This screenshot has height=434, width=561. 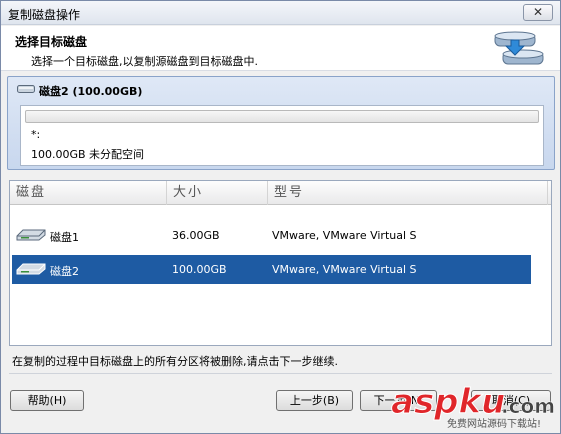 What do you see at coordinates (282, 135) in the screenshot?
I see `target-disk-map: *: 100.00GB 未分配空间` at bounding box center [282, 135].